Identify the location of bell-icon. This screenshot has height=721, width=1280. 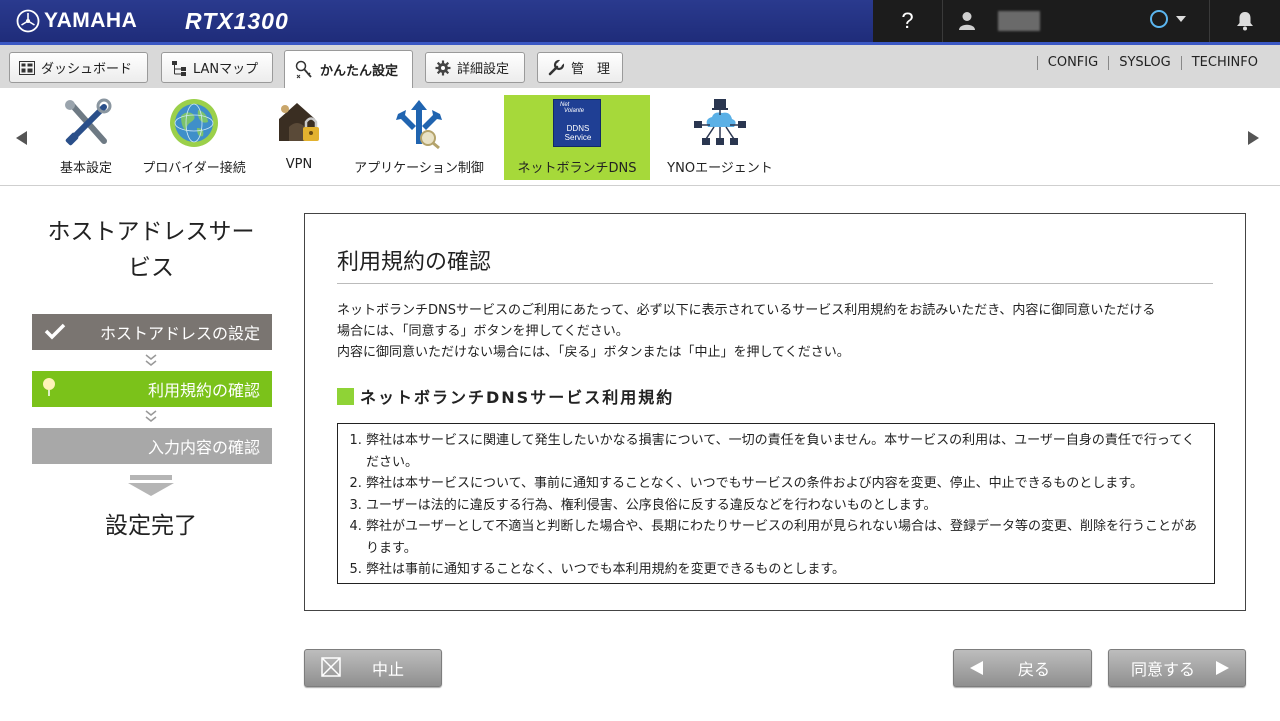
(1245, 21).